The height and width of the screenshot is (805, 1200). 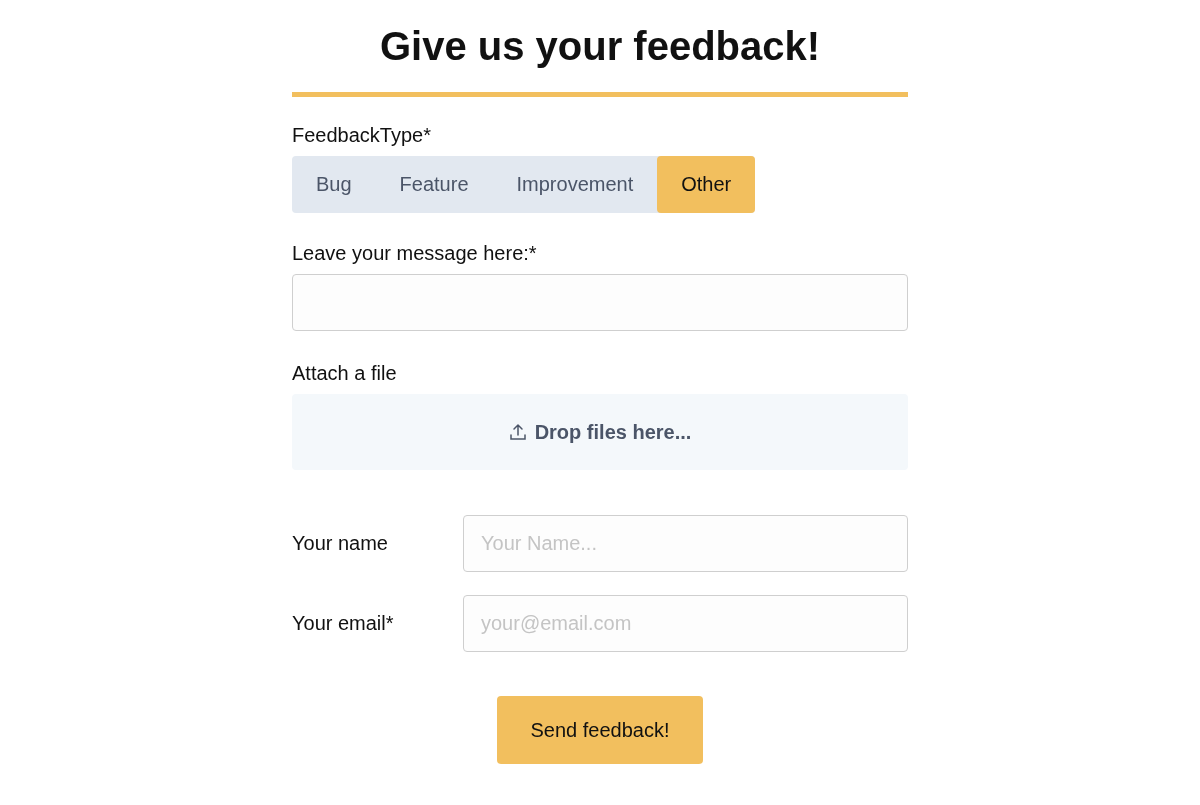 What do you see at coordinates (434, 184) in the screenshot?
I see `type-option: Feature` at bounding box center [434, 184].